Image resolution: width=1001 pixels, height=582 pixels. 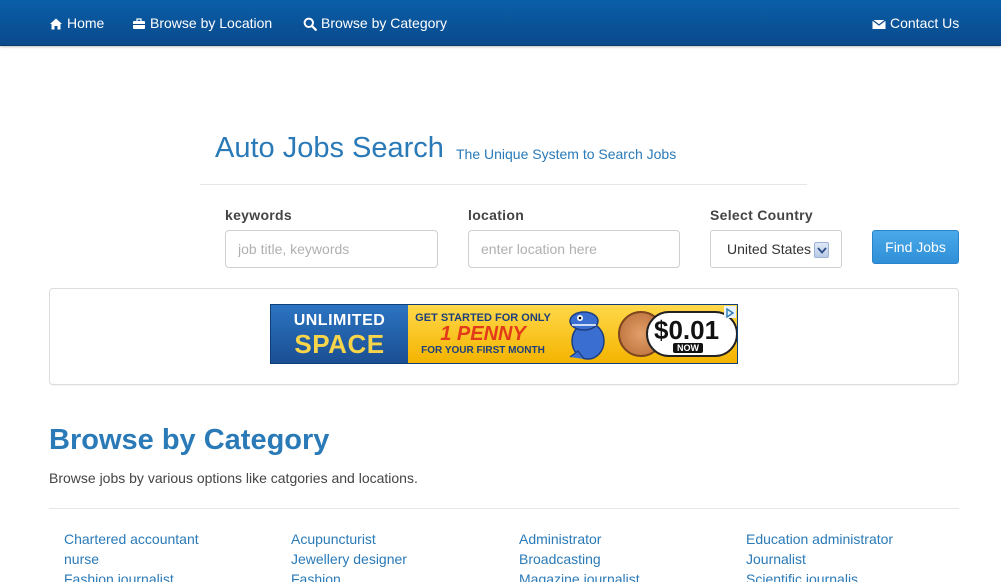 I want to click on ad-left-block: UNLIMITED SPACE, so click(x=339, y=334).